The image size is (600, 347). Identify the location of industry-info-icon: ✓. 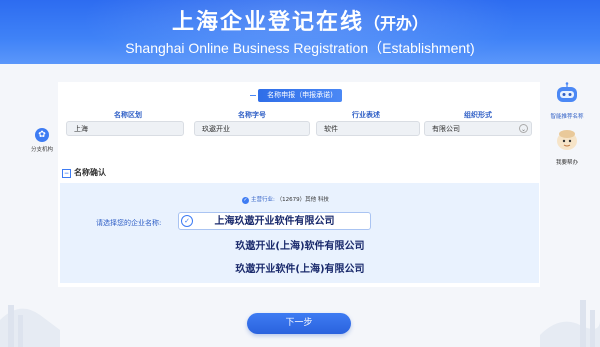
(245, 200).